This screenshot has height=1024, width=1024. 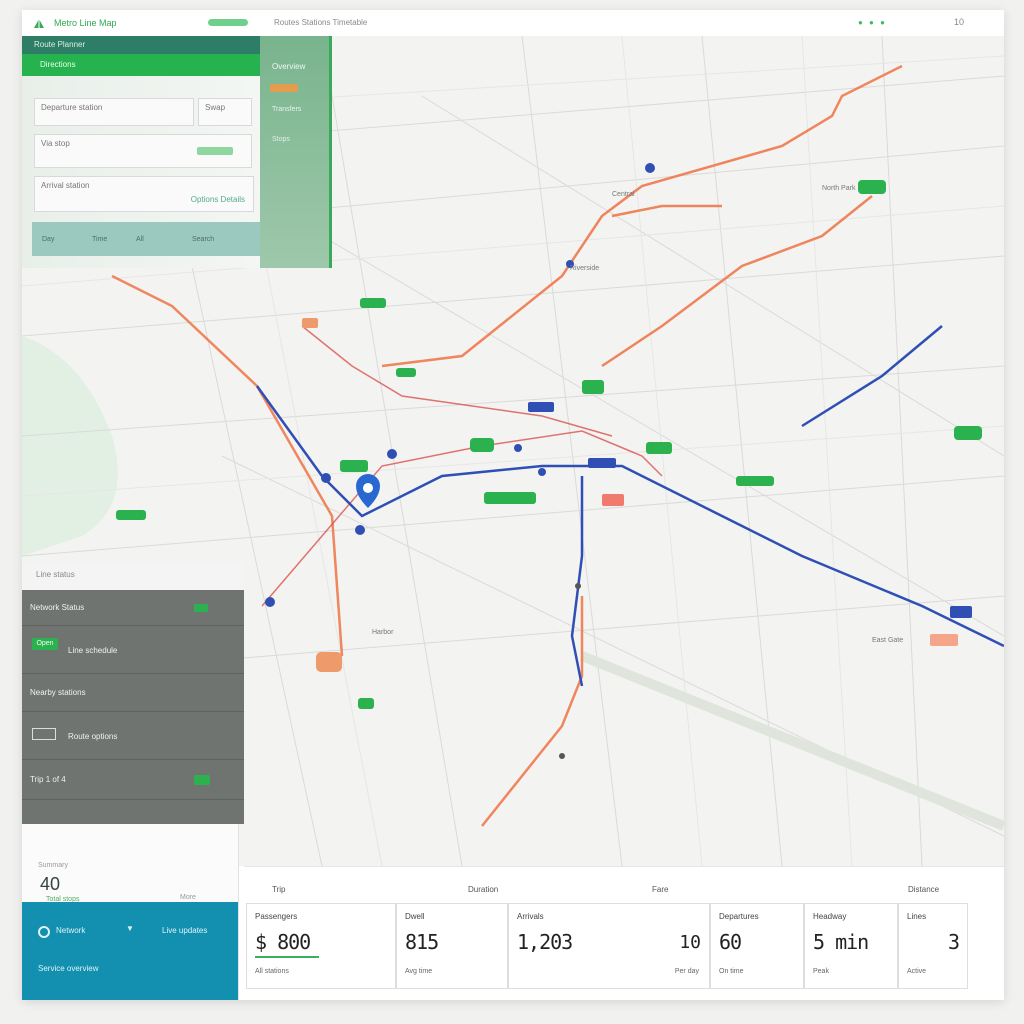 What do you see at coordinates (609, 946) in the screenshot?
I see `stat-card-arrivals: Arrivals 1,203 10 Per day` at bounding box center [609, 946].